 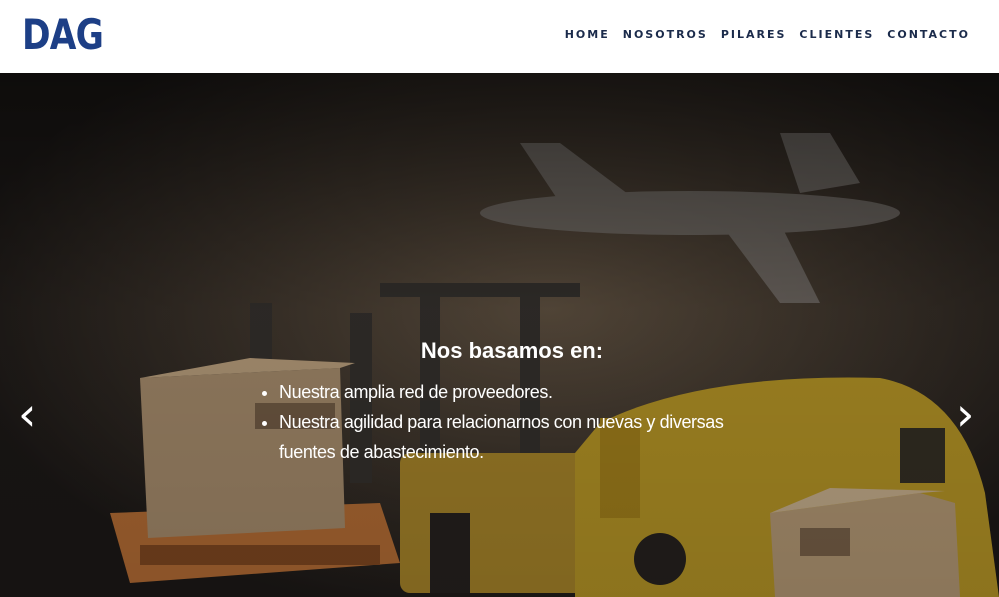 What do you see at coordinates (665, 35) in the screenshot?
I see `nav-nosotros: NOSOTROS` at bounding box center [665, 35].